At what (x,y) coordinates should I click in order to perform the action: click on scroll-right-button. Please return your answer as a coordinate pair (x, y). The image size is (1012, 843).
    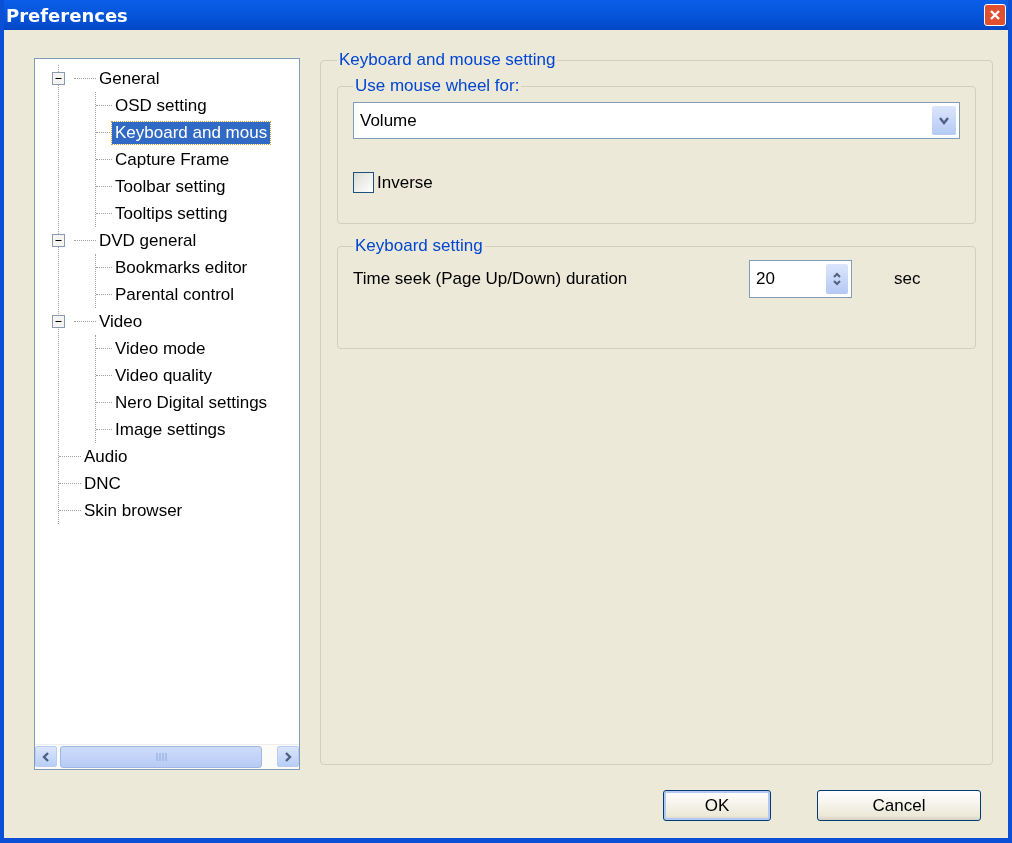
    Looking at the image, I should click on (288, 756).